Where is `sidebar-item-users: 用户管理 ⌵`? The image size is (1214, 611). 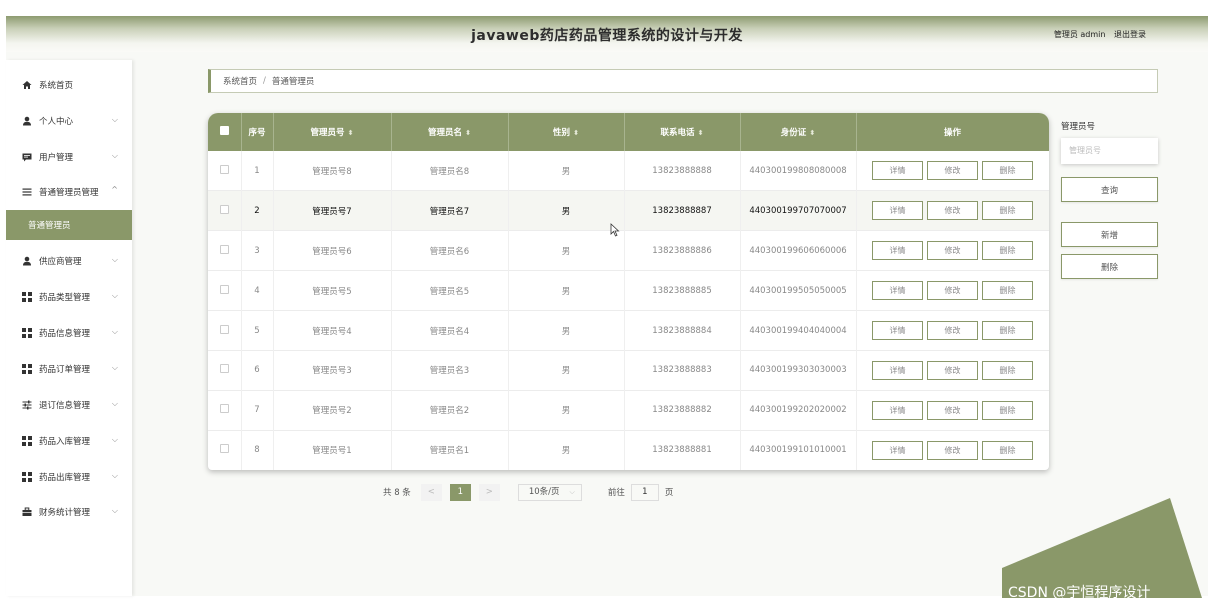 sidebar-item-users: 用户管理 ⌵ is located at coordinates (69, 157).